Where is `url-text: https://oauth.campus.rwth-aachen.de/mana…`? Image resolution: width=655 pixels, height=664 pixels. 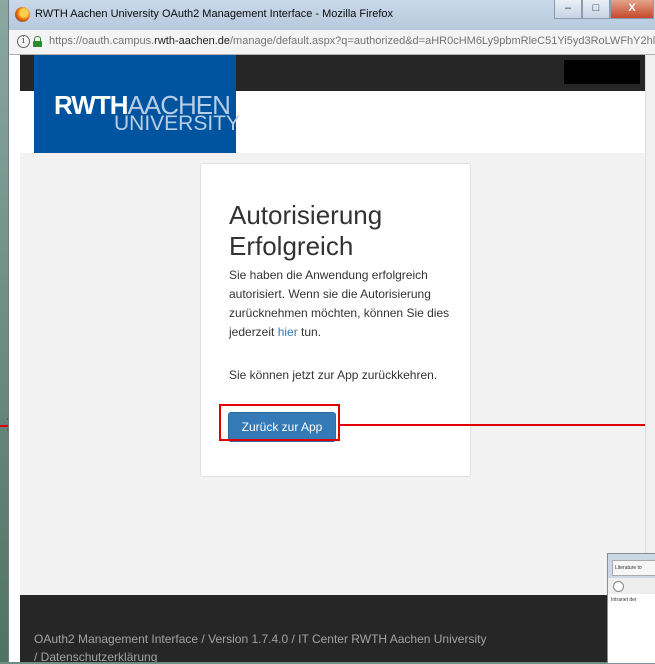 url-text: https://oauth.campus.rwth-aachen.de/mana… is located at coordinates (352, 41).